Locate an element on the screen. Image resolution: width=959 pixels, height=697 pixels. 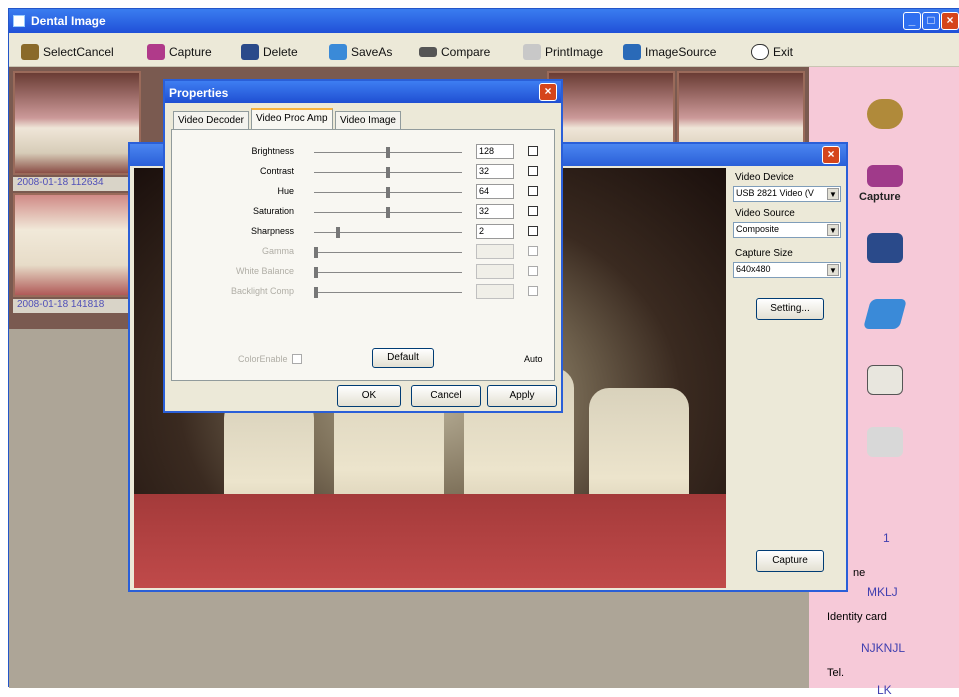
delete-label: Delete is located at coordinates (280, 52).